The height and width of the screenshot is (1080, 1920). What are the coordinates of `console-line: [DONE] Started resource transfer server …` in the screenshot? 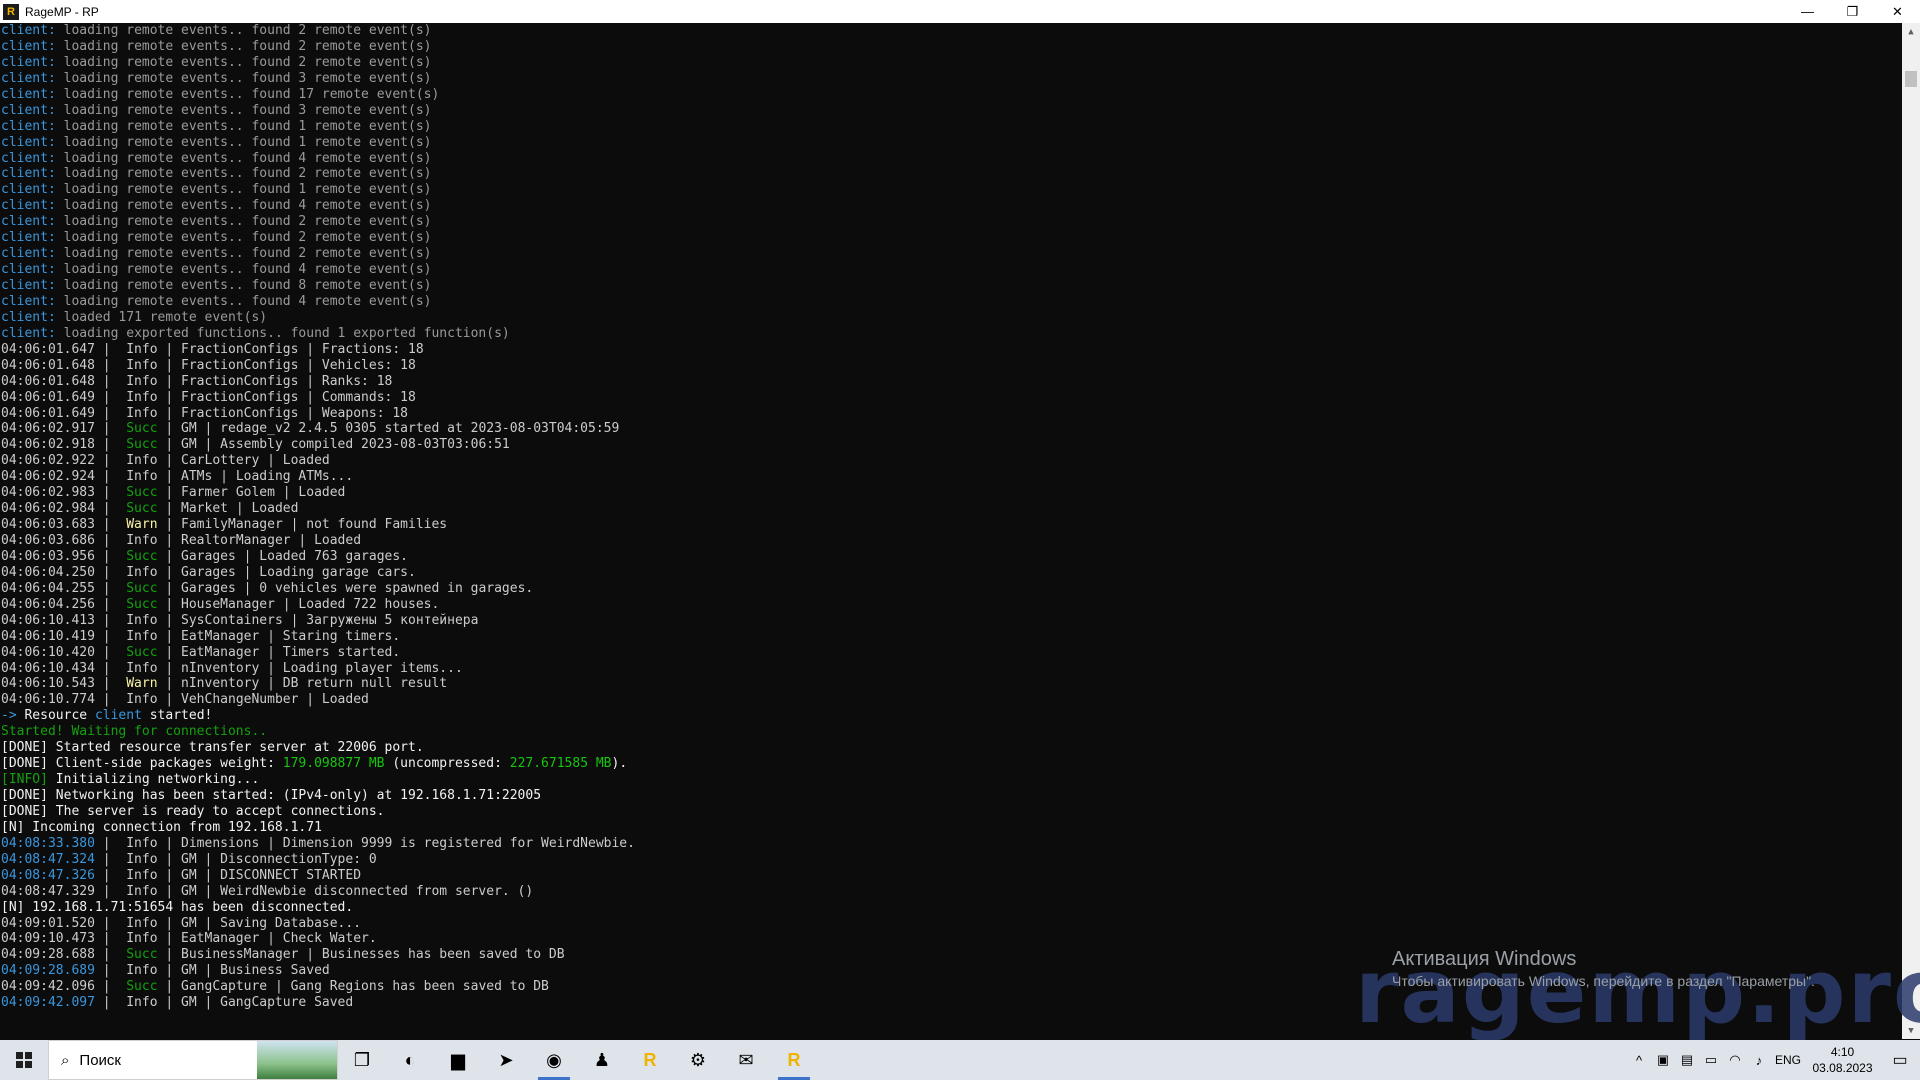 It's located at (951, 748).